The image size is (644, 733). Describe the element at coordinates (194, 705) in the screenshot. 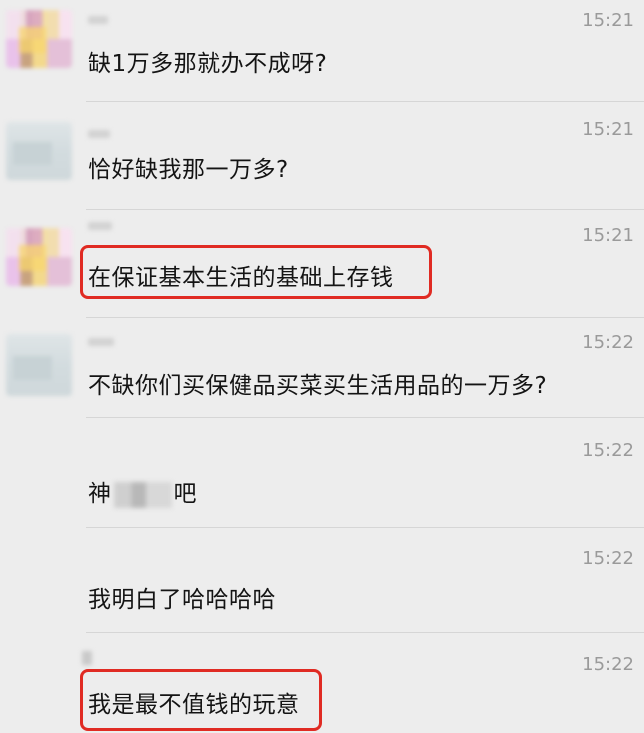

I see `message-text: 我是最不值钱的玩意` at that location.